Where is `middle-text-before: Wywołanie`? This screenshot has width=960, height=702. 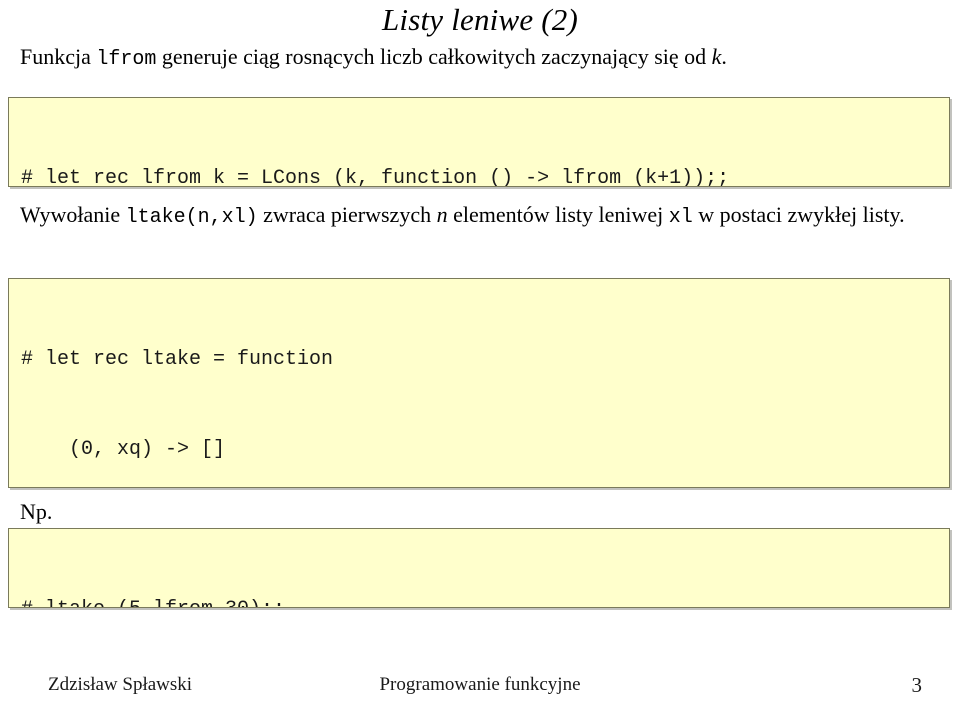
middle-text-before: Wywołanie is located at coordinates (73, 214).